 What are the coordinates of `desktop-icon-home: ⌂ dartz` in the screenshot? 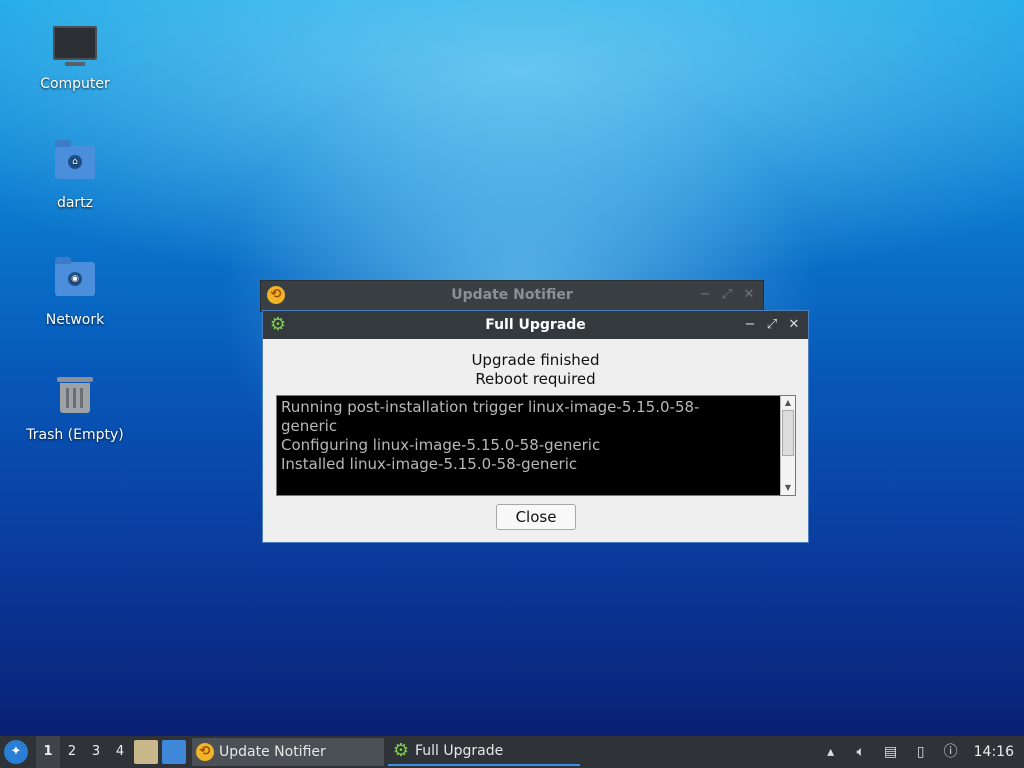 It's located at (75, 175).